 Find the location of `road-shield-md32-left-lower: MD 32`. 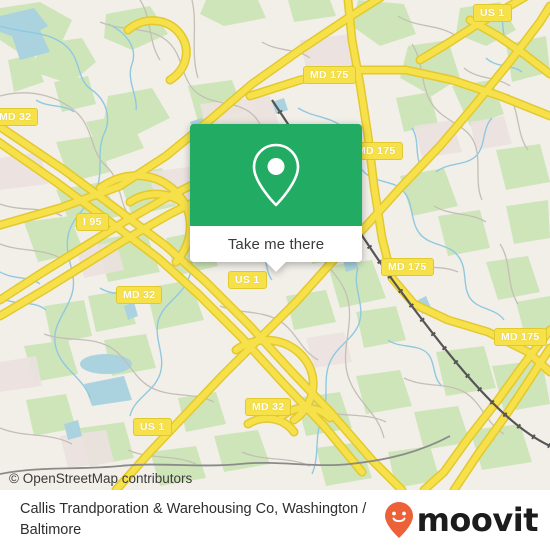

road-shield-md32-left-lower: MD 32 is located at coordinates (139, 295).